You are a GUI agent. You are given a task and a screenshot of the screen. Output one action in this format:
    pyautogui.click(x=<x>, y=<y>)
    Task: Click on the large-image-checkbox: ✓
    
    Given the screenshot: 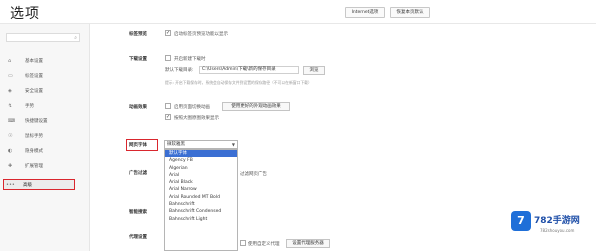 What is the action you would take?
    pyautogui.click(x=168, y=117)
    